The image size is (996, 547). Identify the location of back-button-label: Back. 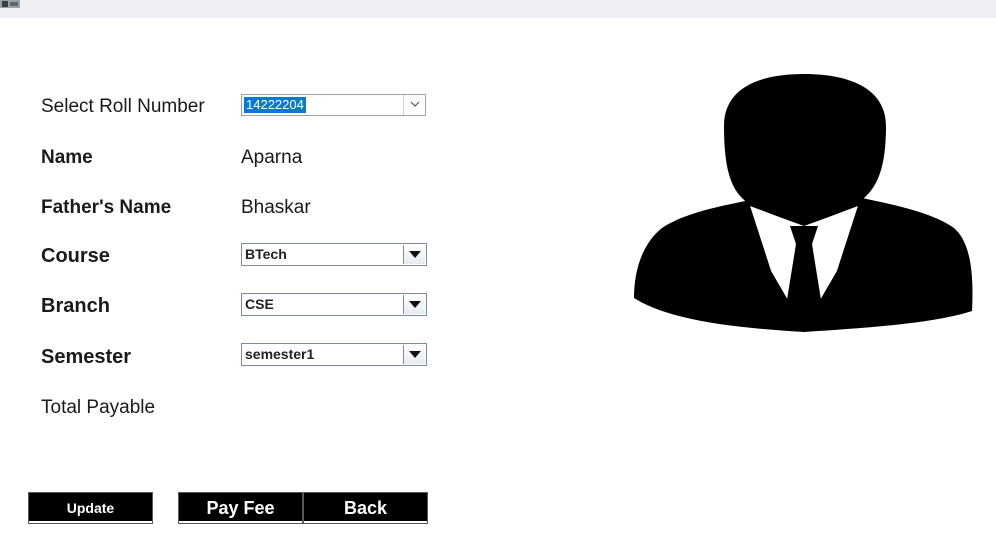
(365, 508).